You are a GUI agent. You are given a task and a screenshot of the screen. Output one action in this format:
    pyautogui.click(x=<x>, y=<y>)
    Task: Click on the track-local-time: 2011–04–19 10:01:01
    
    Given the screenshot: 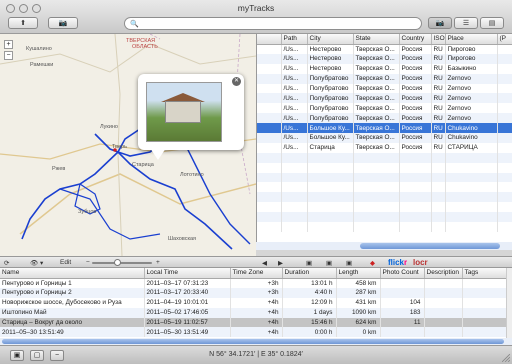 What is the action you would take?
    pyautogui.click(x=187, y=302)
    